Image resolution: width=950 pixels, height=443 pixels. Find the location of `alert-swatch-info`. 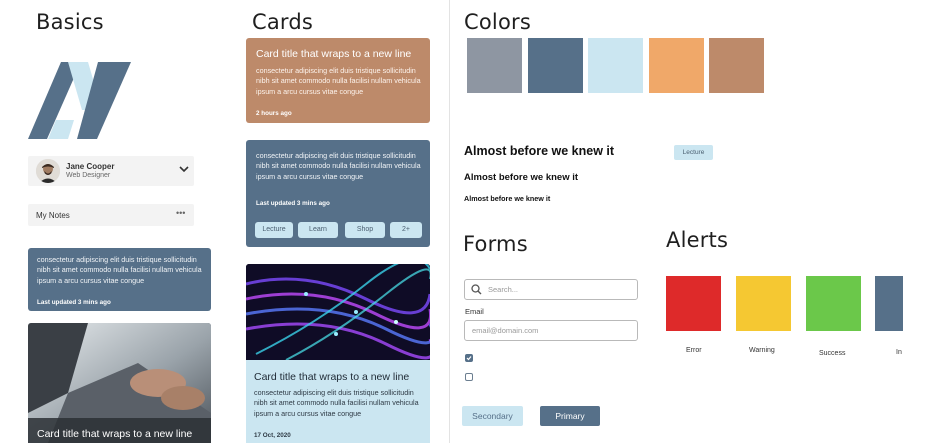

alert-swatch-info is located at coordinates (889, 303).